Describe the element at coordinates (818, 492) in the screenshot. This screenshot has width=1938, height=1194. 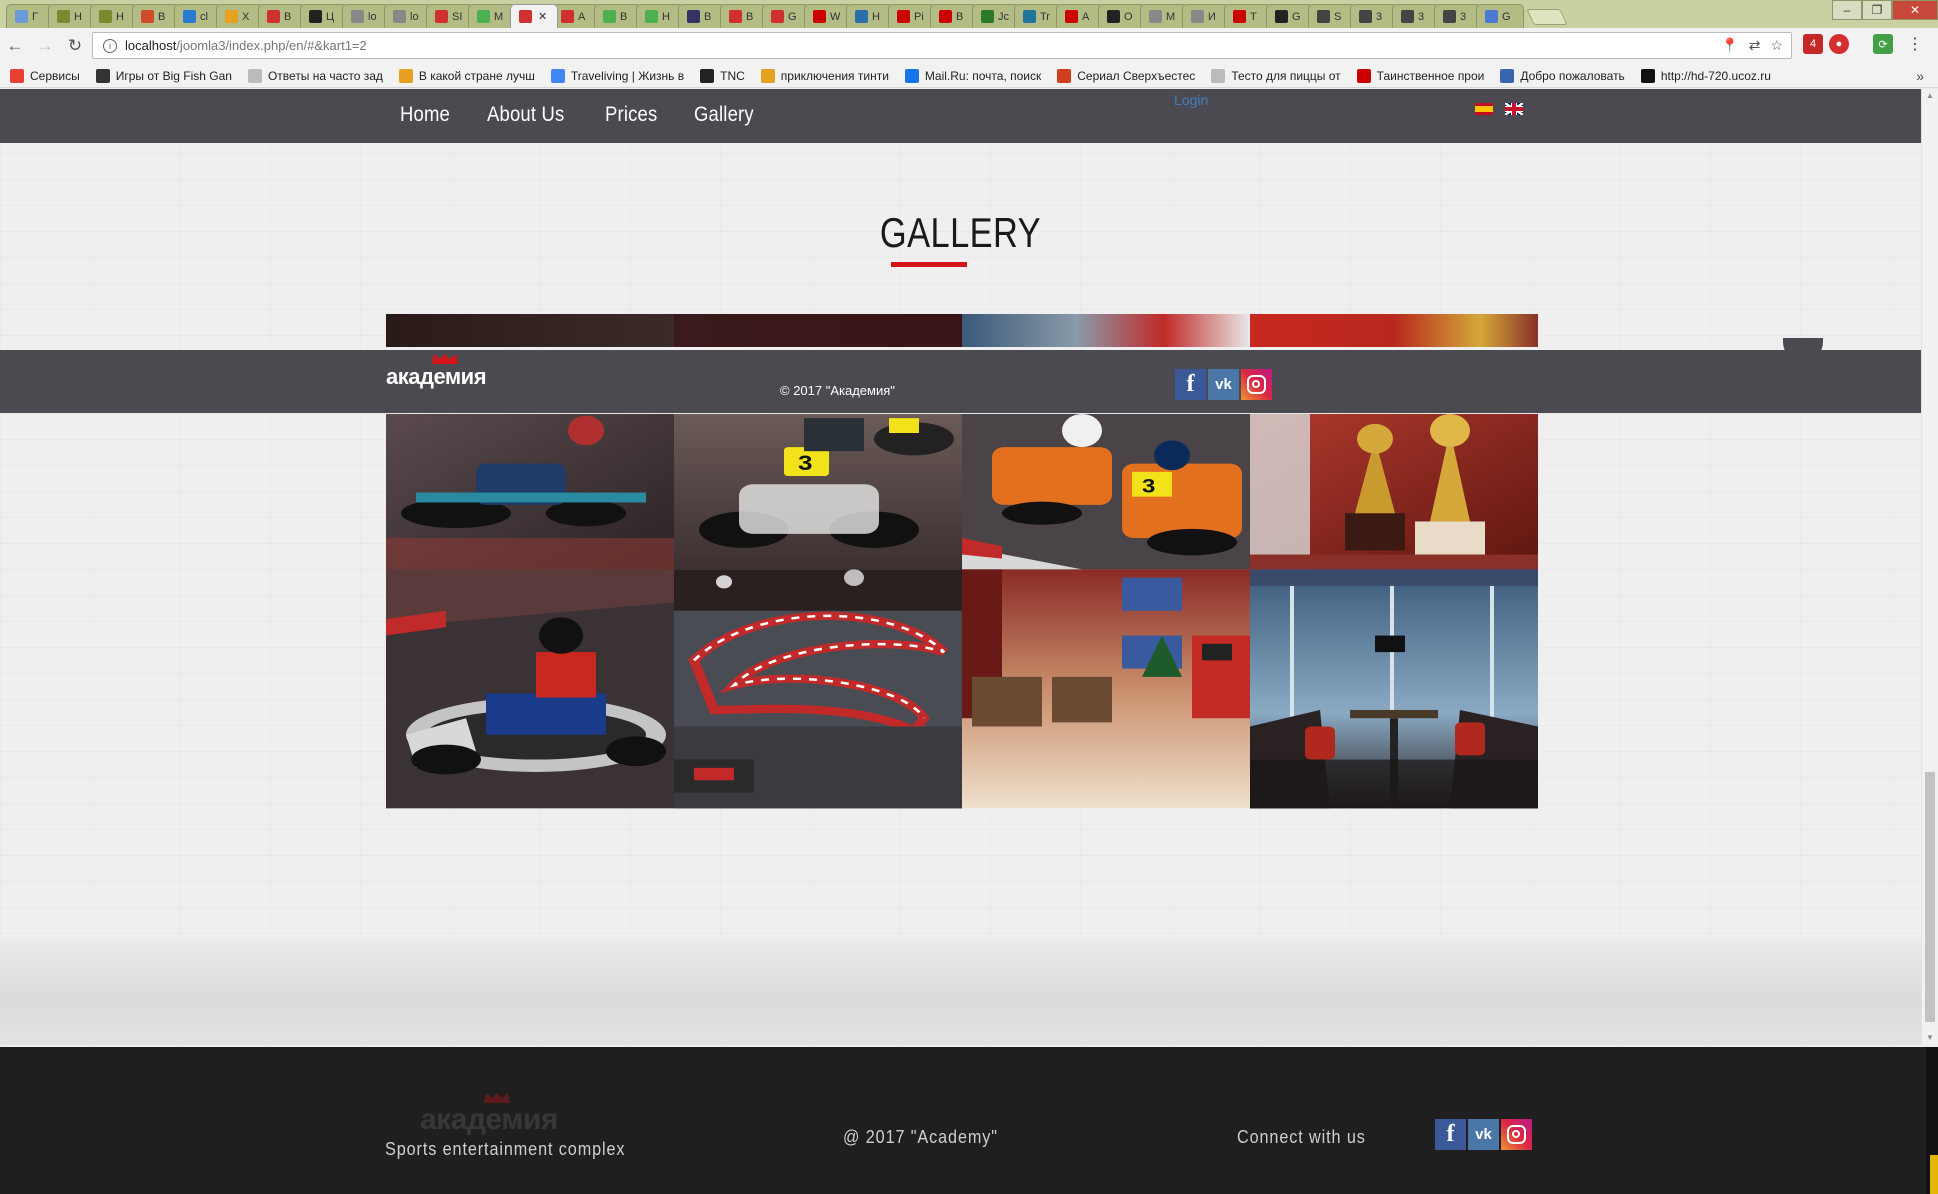
I see `gallery-photo-2: 3` at that location.